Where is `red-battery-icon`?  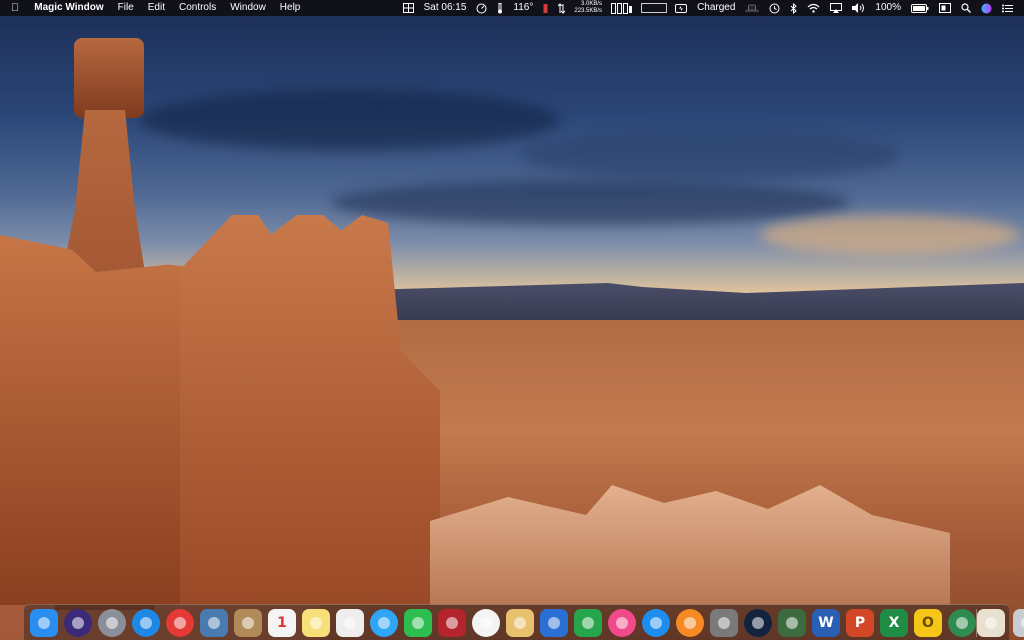
red-battery-icon is located at coordinates (545, 8).